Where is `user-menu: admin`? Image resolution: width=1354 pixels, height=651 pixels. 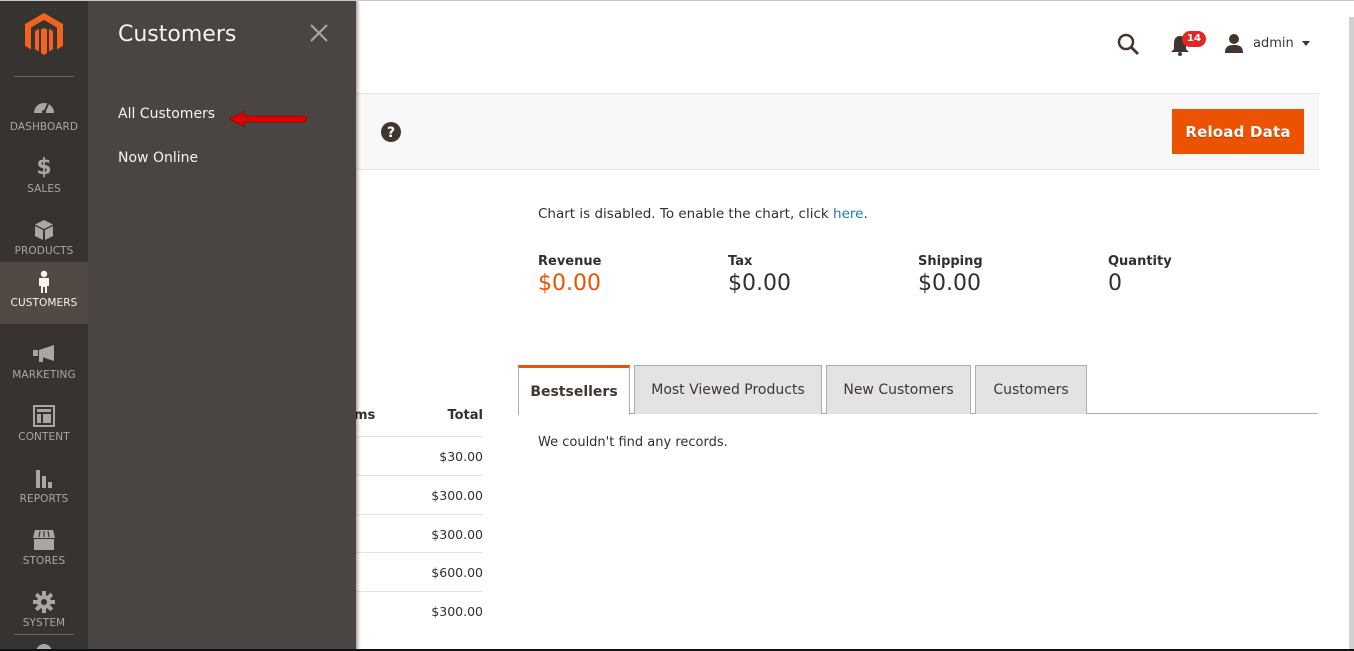
user-menu: admin is located at coordinates (1267, 43).